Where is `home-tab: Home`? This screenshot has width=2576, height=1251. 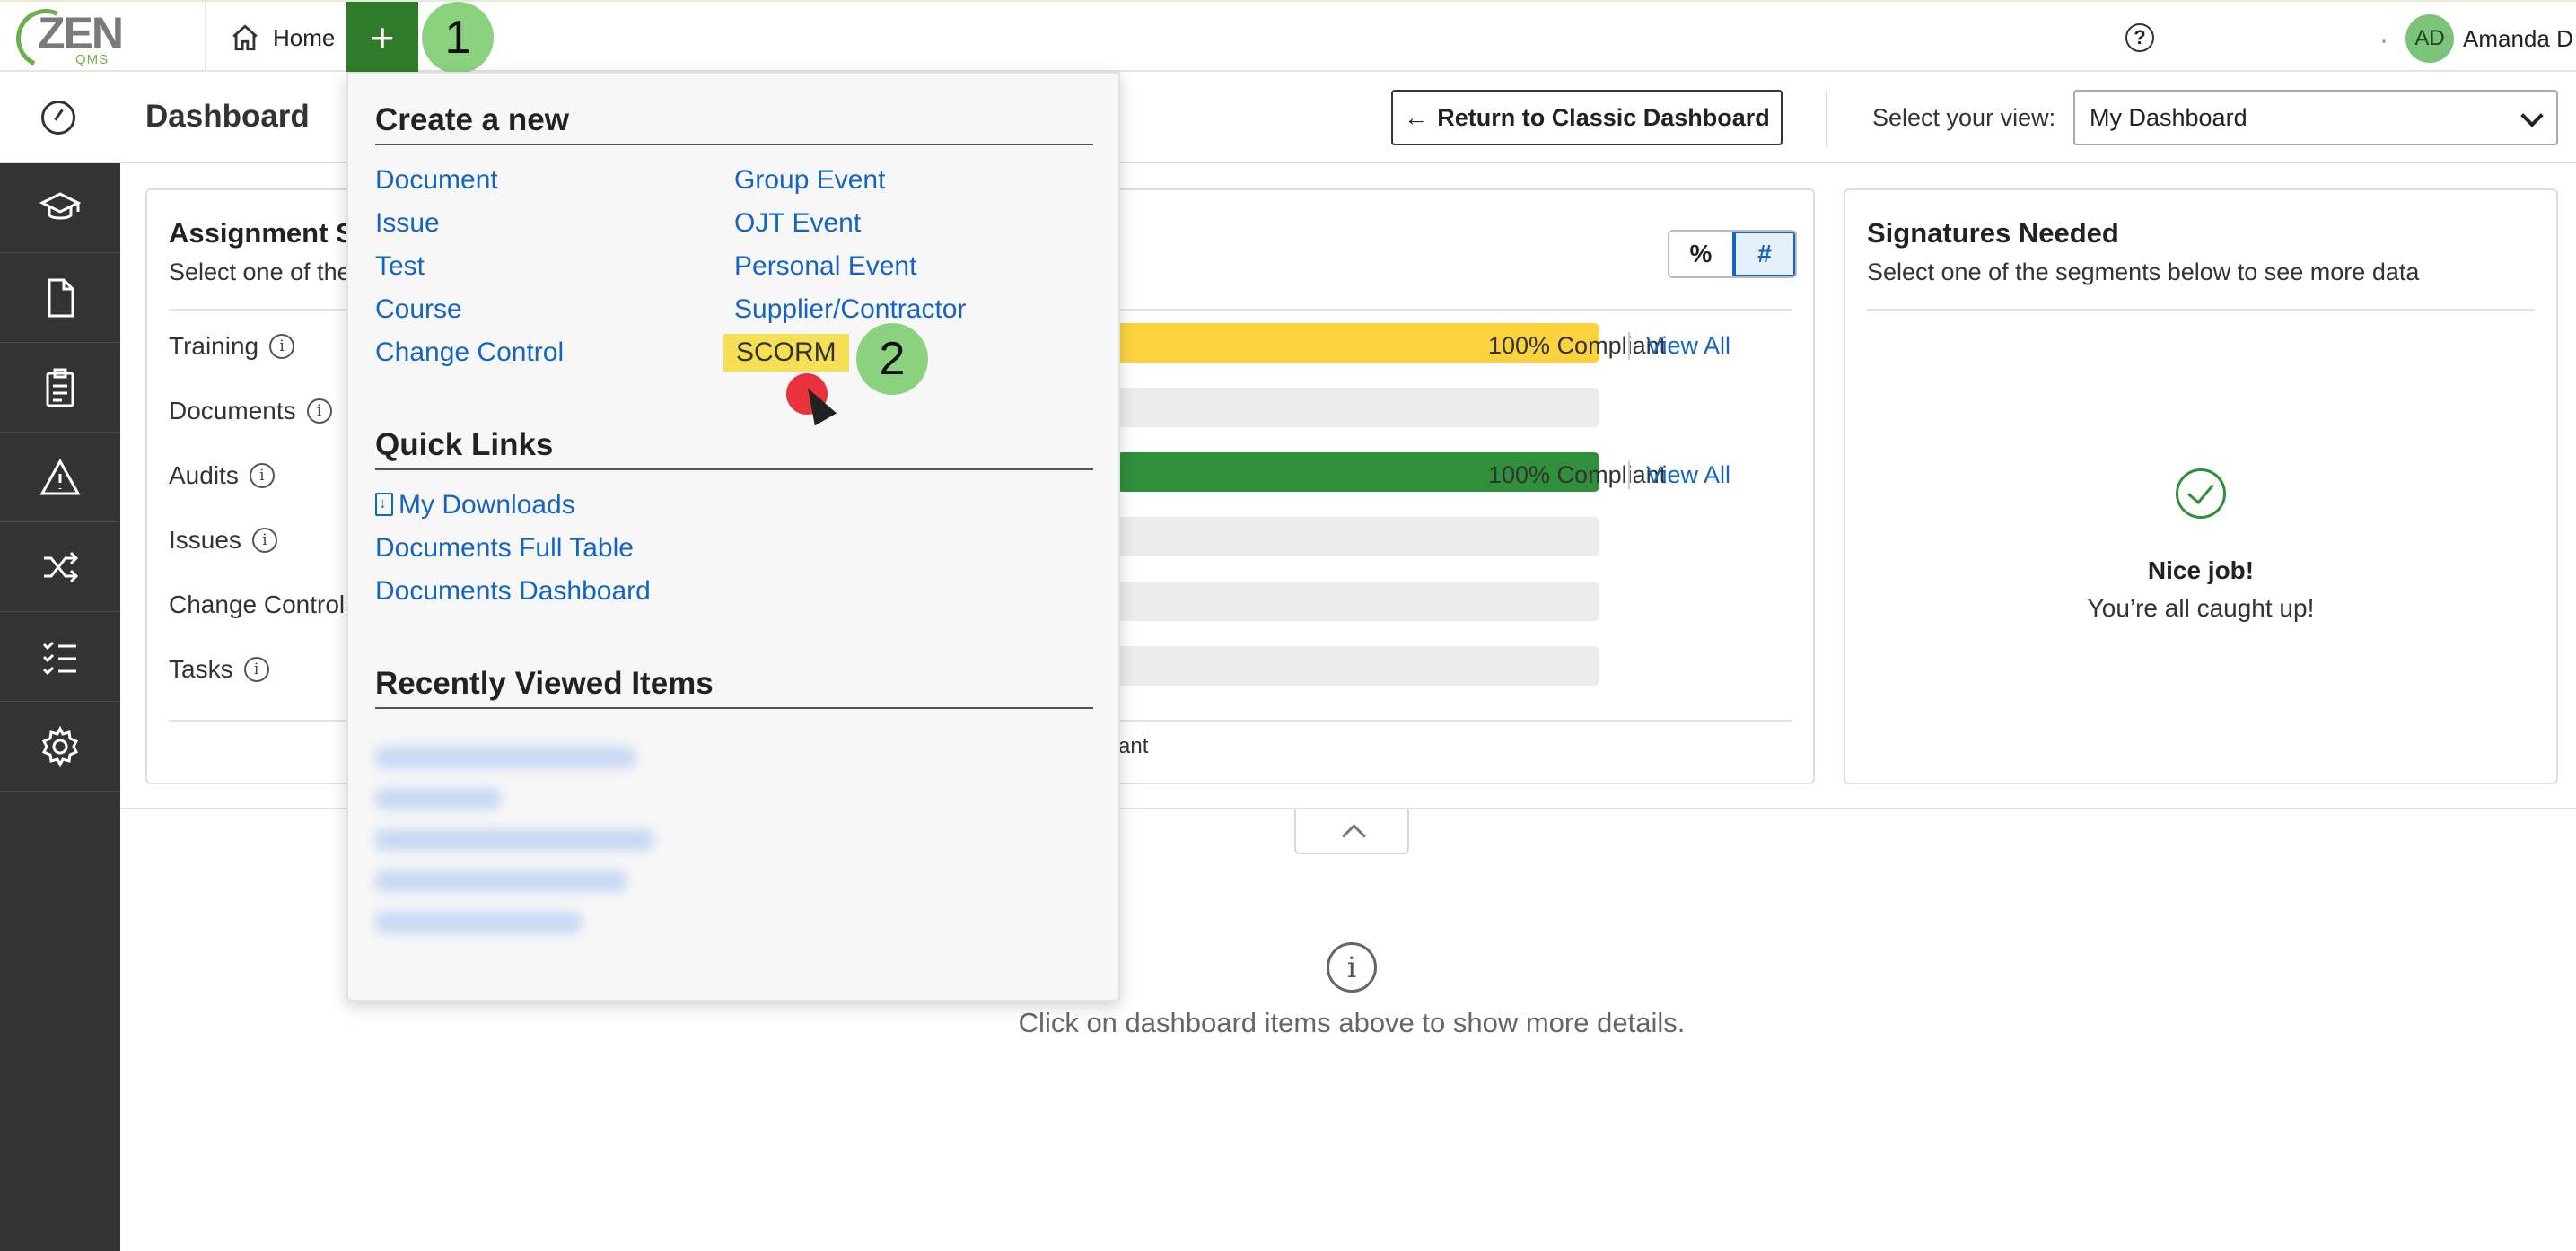 home-tab: Home is located at coordinates (276, 38).